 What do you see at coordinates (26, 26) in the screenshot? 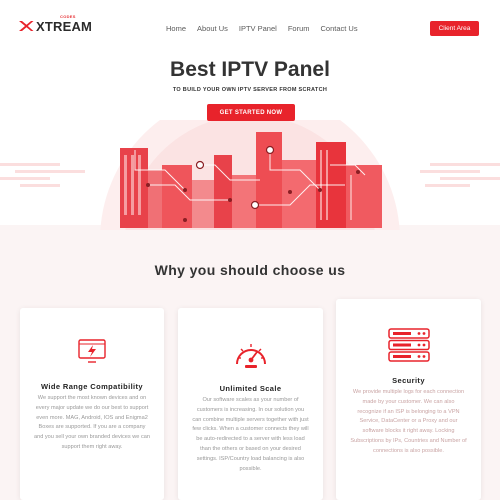
I see `brand-logo-icon` at bounding box center [26, 26].